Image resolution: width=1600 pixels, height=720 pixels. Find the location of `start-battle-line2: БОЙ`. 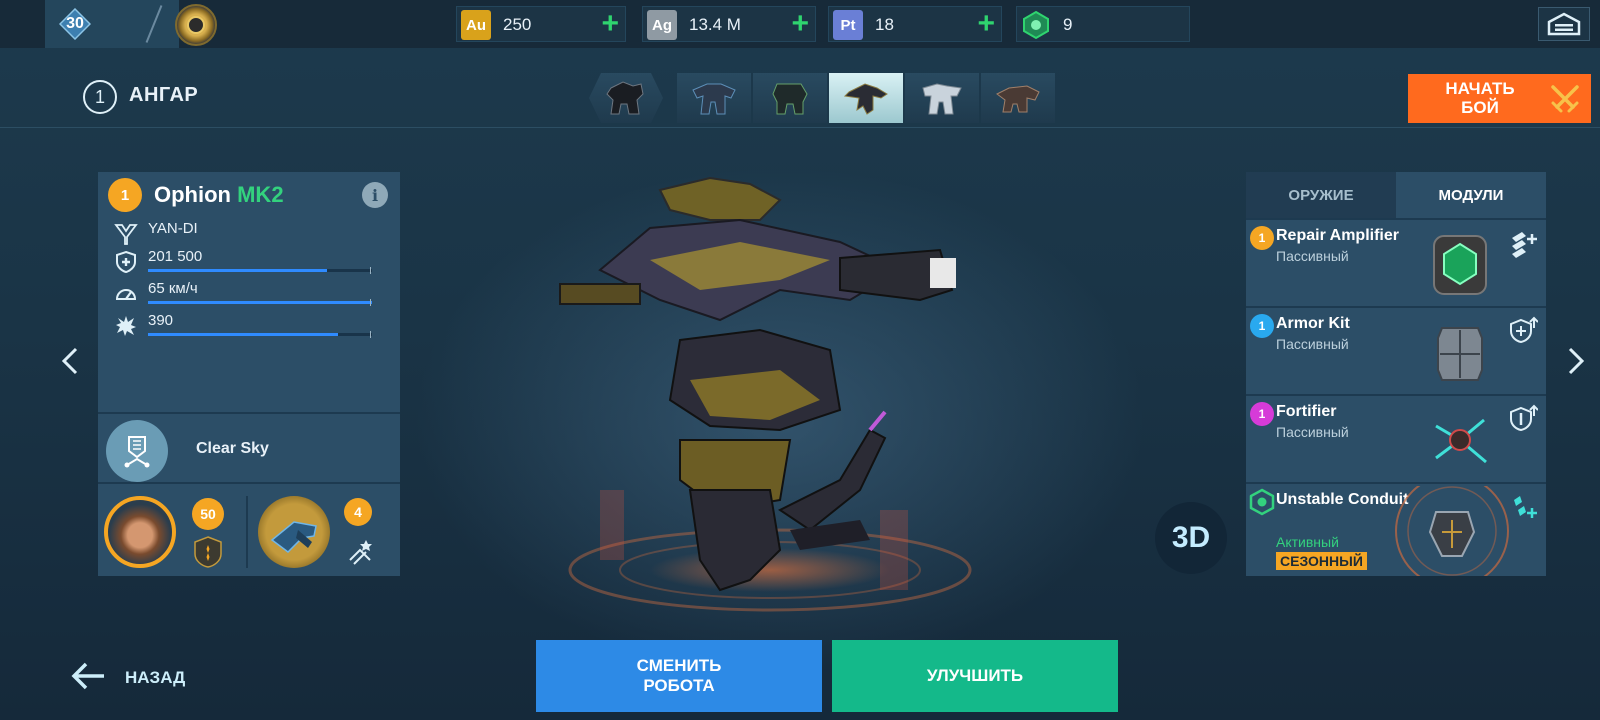

start-battle-line2: БОЙ is located at coordinates (1480, 107).